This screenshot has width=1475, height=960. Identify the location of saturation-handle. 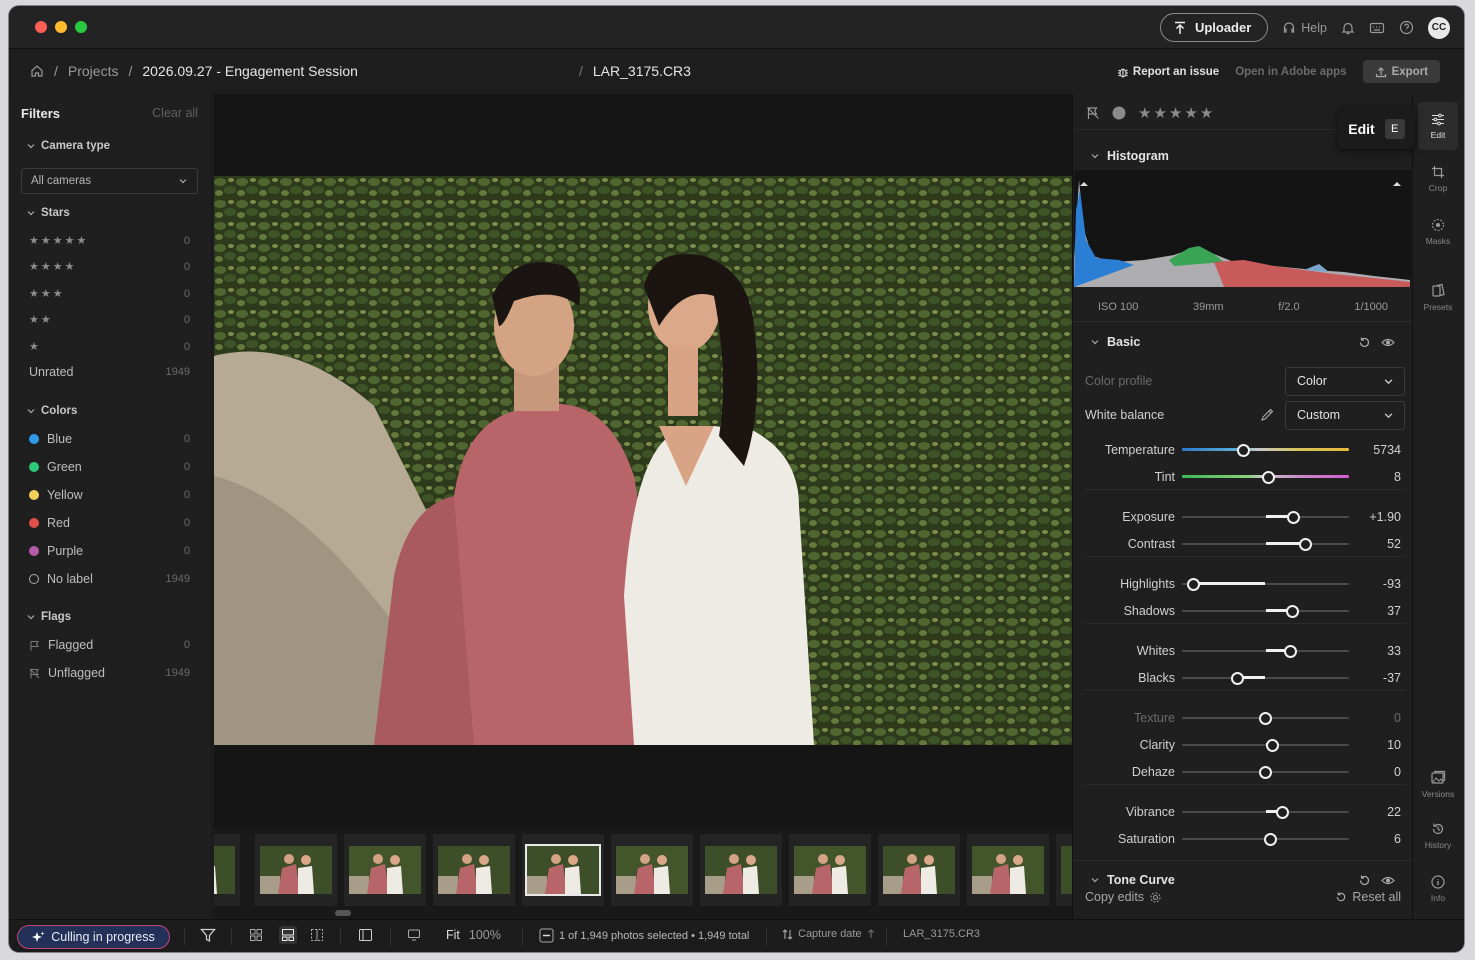
(1270, 839).